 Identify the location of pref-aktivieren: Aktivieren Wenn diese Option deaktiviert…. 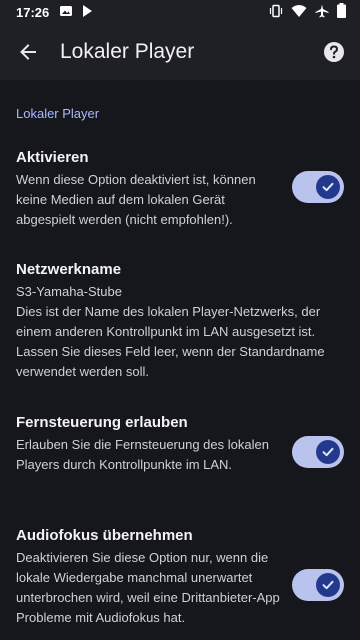
(148, 189).